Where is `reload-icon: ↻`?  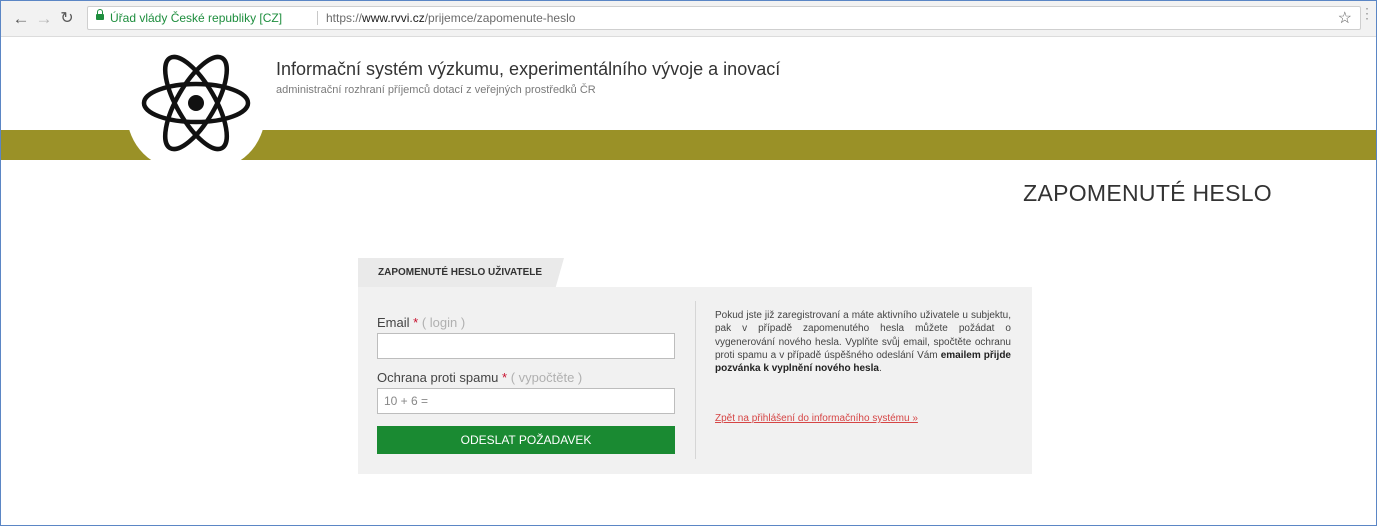 reload-icon: ↻ is located at coordinates (67, 19).